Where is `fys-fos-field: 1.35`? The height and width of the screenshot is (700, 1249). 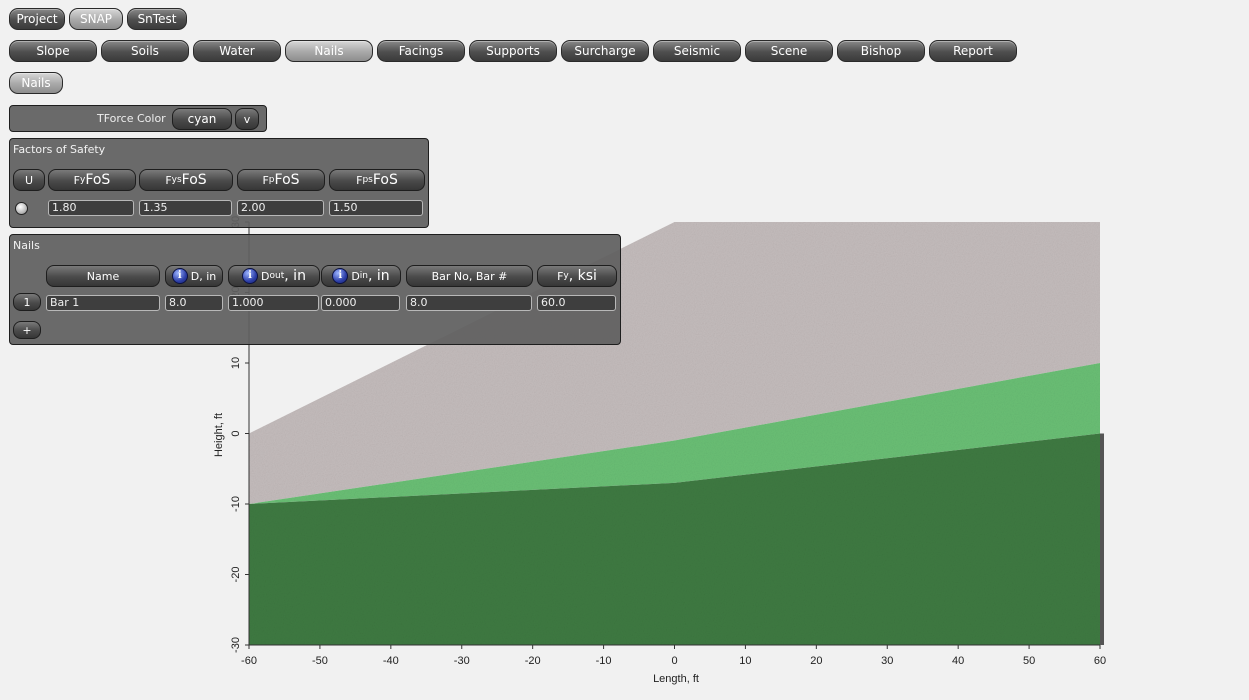
fys-fos-field: 1.35 is located at coordinates (185, 208).